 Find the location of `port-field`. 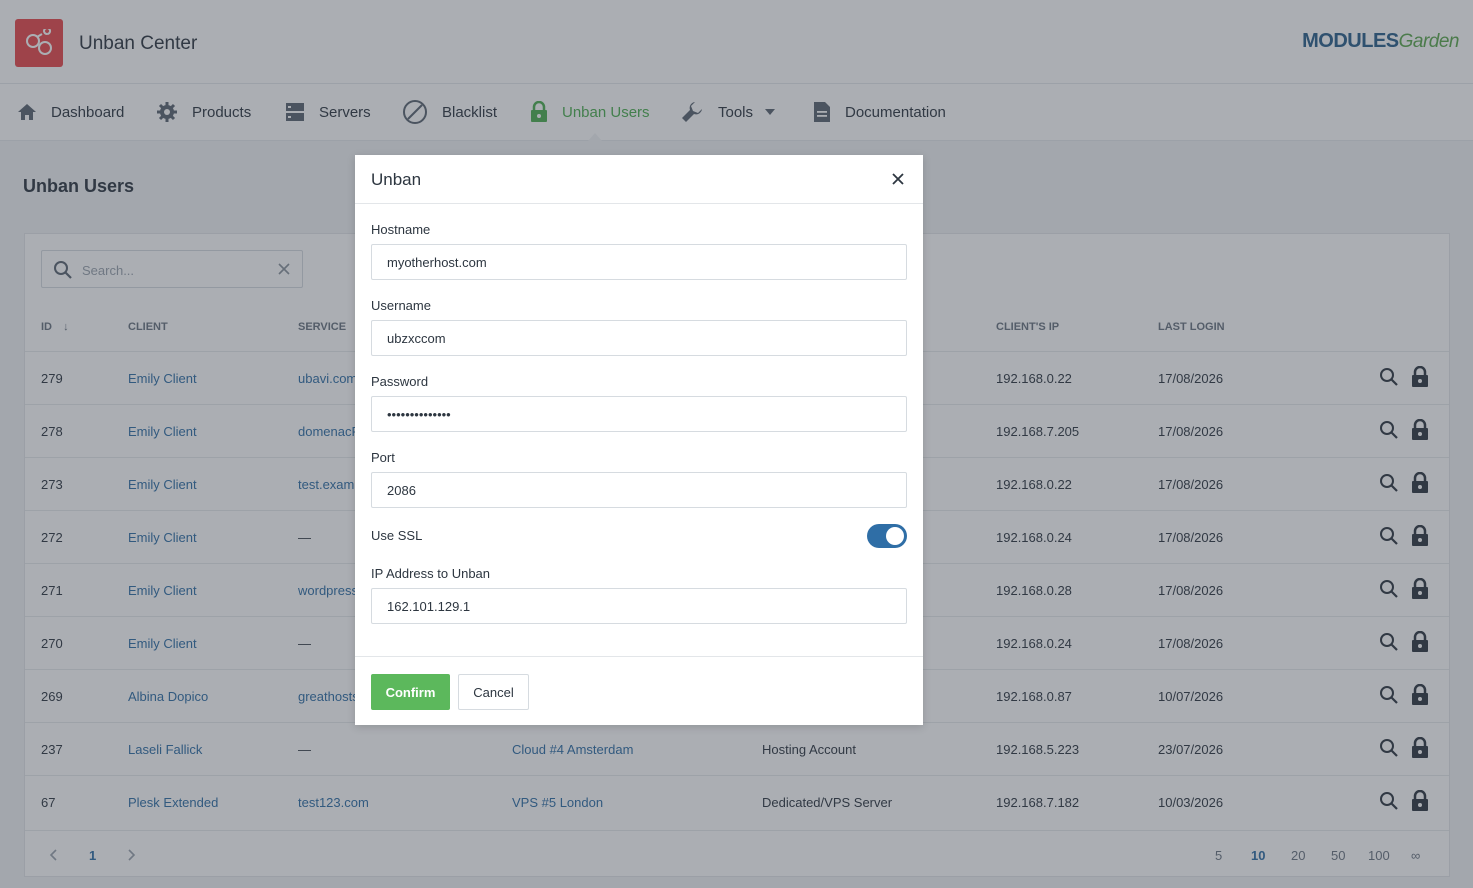

port-field is located at coordinates (639, 490).